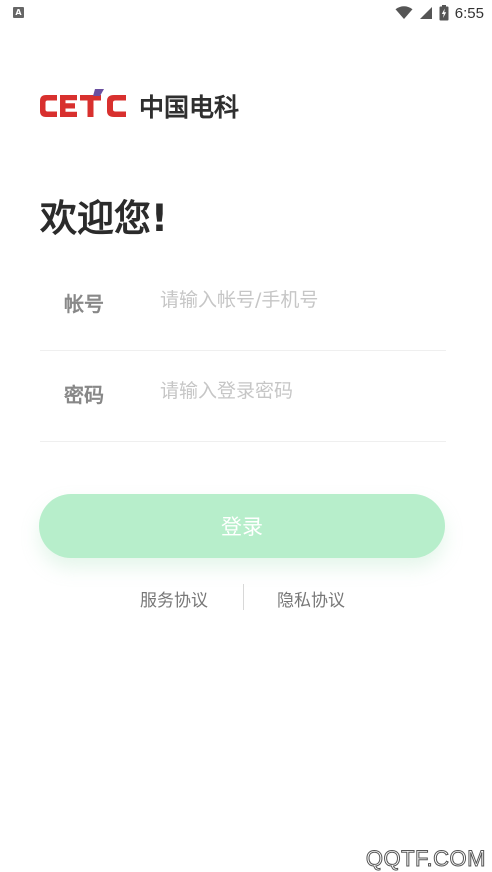 The width and height of the screenshot is (492, 872). I want to click on account-input, so click(300, 300).